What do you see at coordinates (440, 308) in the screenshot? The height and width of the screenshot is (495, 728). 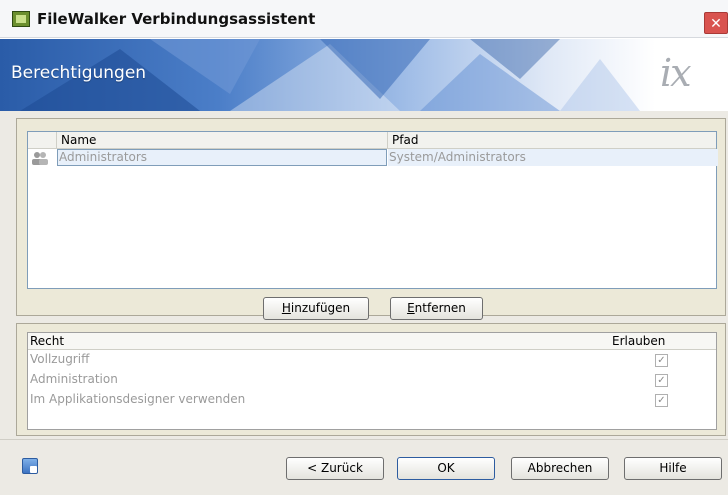 I see `remove-button-label: ntfernen` at bounding box center [440, 308].